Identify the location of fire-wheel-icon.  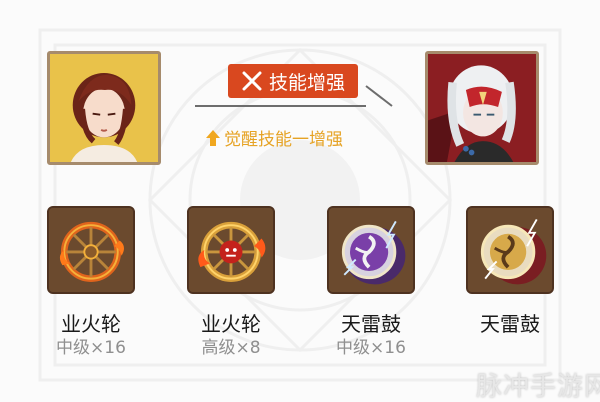
(91, 250).